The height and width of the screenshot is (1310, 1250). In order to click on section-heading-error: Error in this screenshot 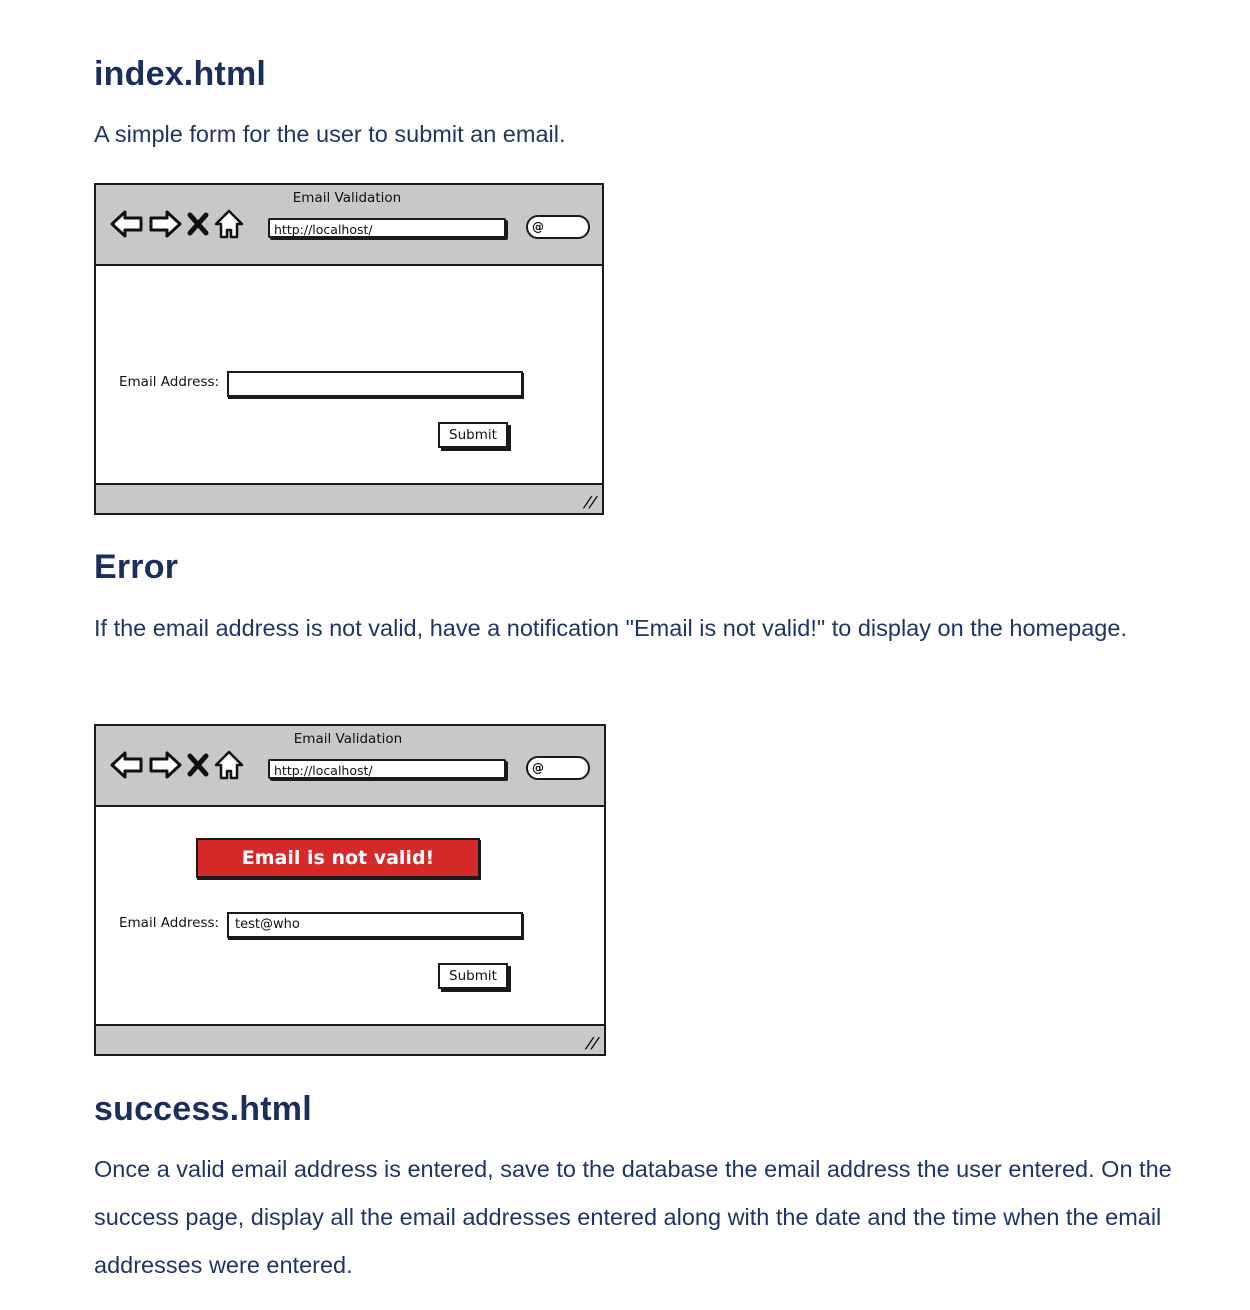, I will do `click(136, 567)`.